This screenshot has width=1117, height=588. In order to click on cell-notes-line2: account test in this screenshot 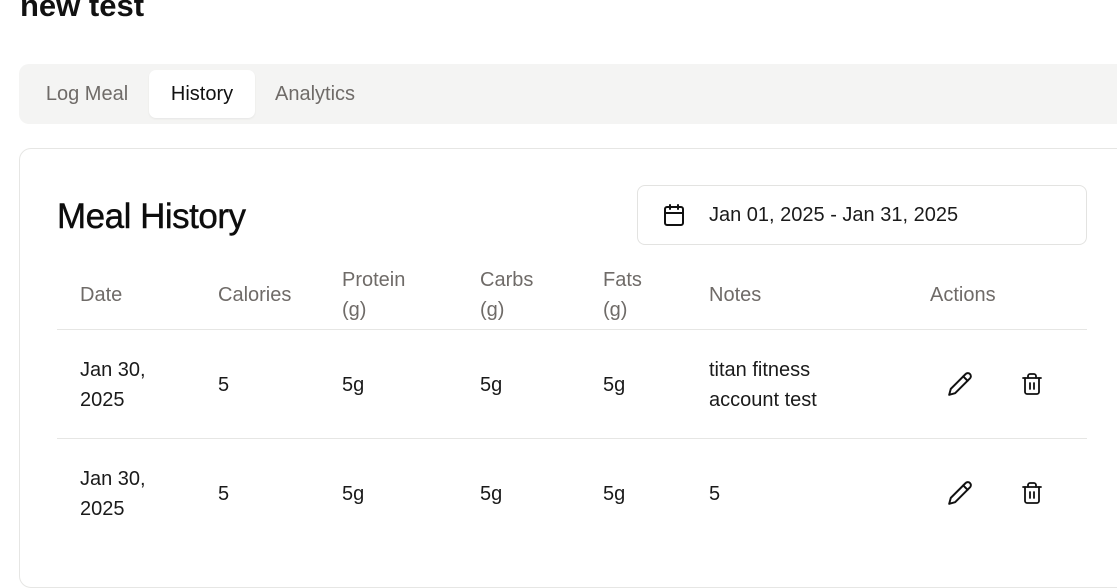, I will do `click(763, 400)`.